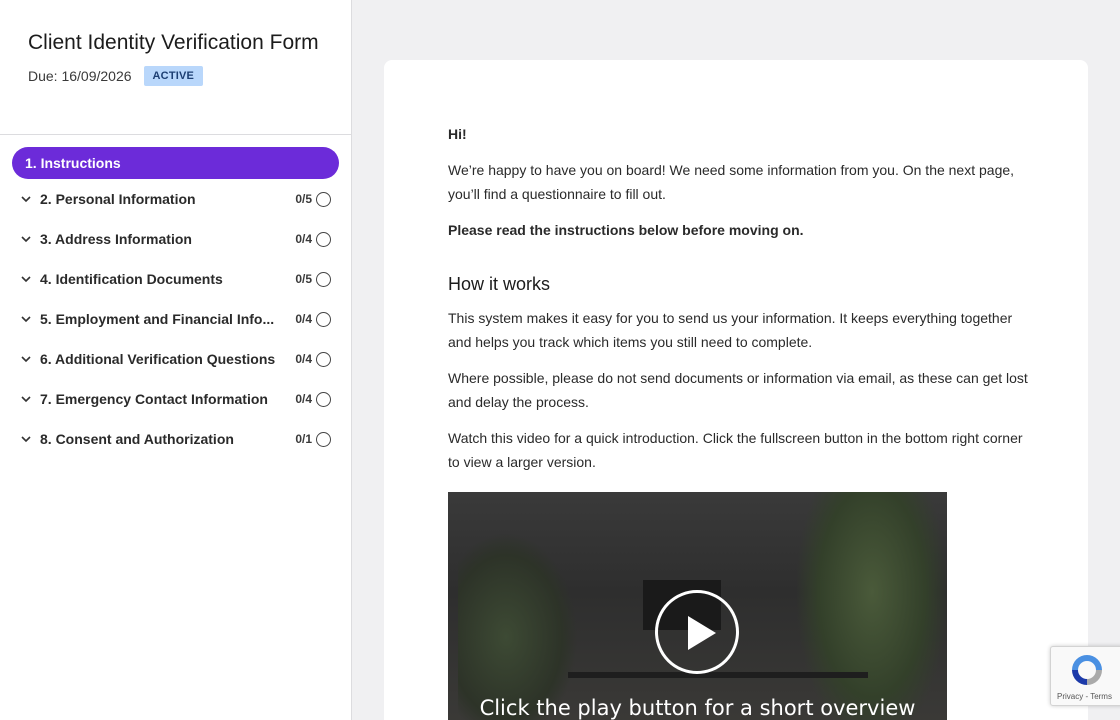 The width and height of the screenshot is (1120, 720). Describe the element at coordinates (303, 439) in the screenshot. I see `nav-item-count: 0/1` at that location.